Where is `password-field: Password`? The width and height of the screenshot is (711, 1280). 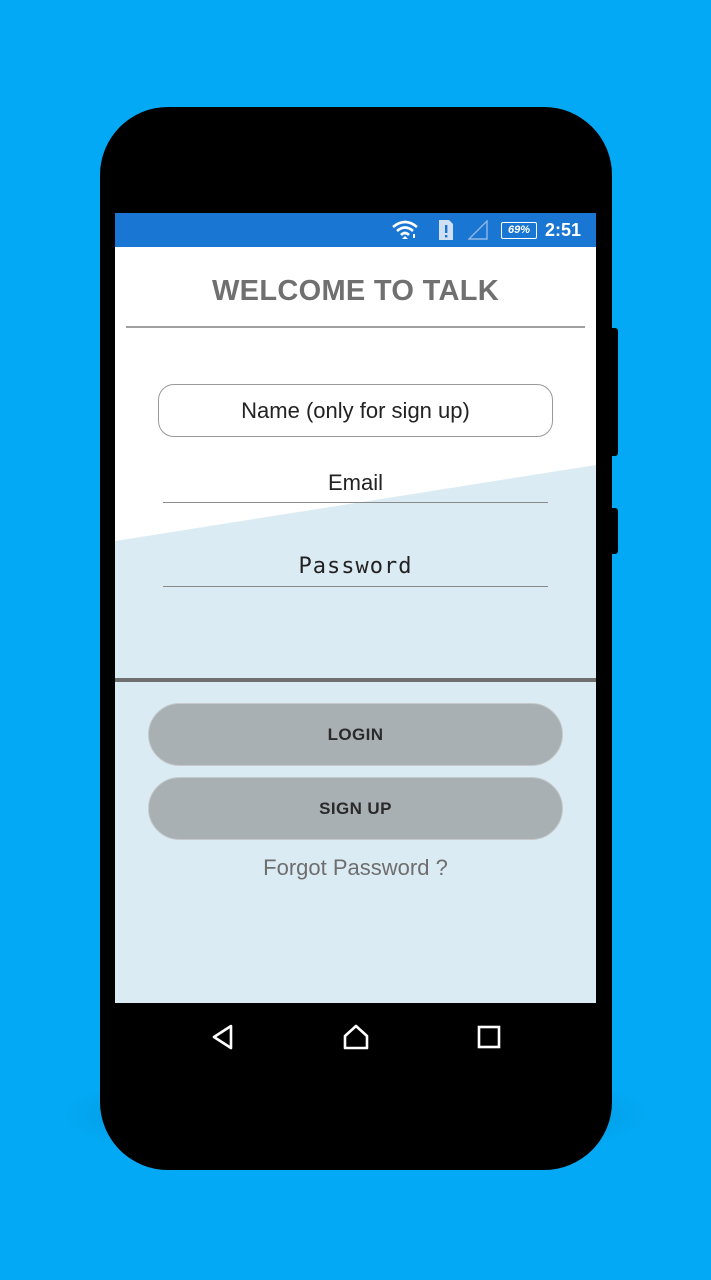 password-field: Password is located at coordinates (355, 567).